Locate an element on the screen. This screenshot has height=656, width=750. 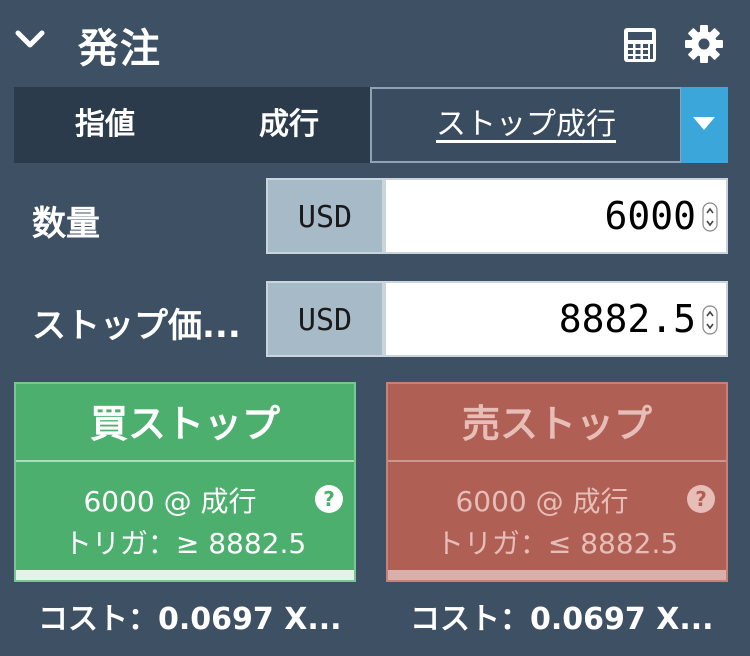
quantity-currency: USD is located at coordinates (325, 216).